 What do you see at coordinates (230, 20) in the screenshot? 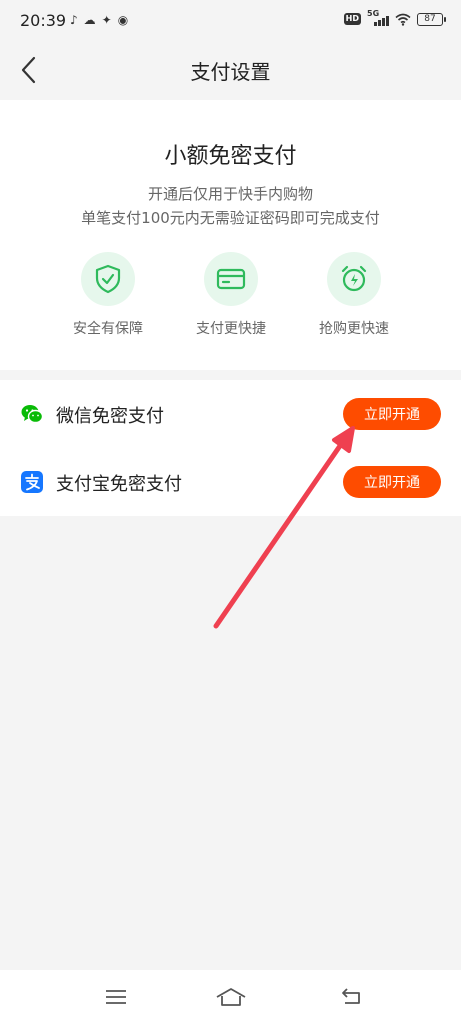
I see `status-bar: 20:39 ♪ ☁ ✦ ◉ HD 5G 87` at bounding box center [230, 20].